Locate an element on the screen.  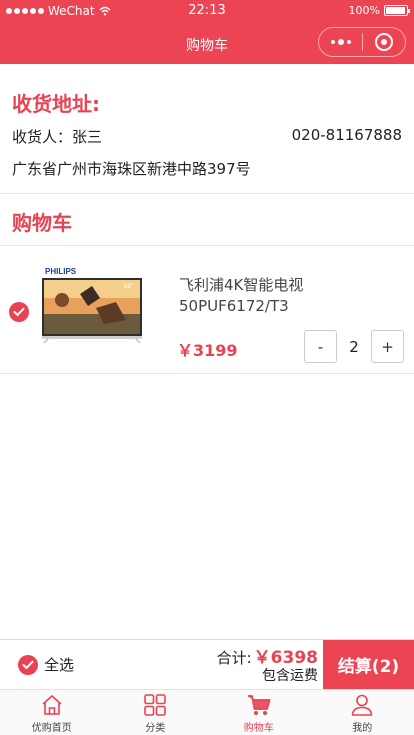
select-all-checkbox is located at coordinates (28, 664).